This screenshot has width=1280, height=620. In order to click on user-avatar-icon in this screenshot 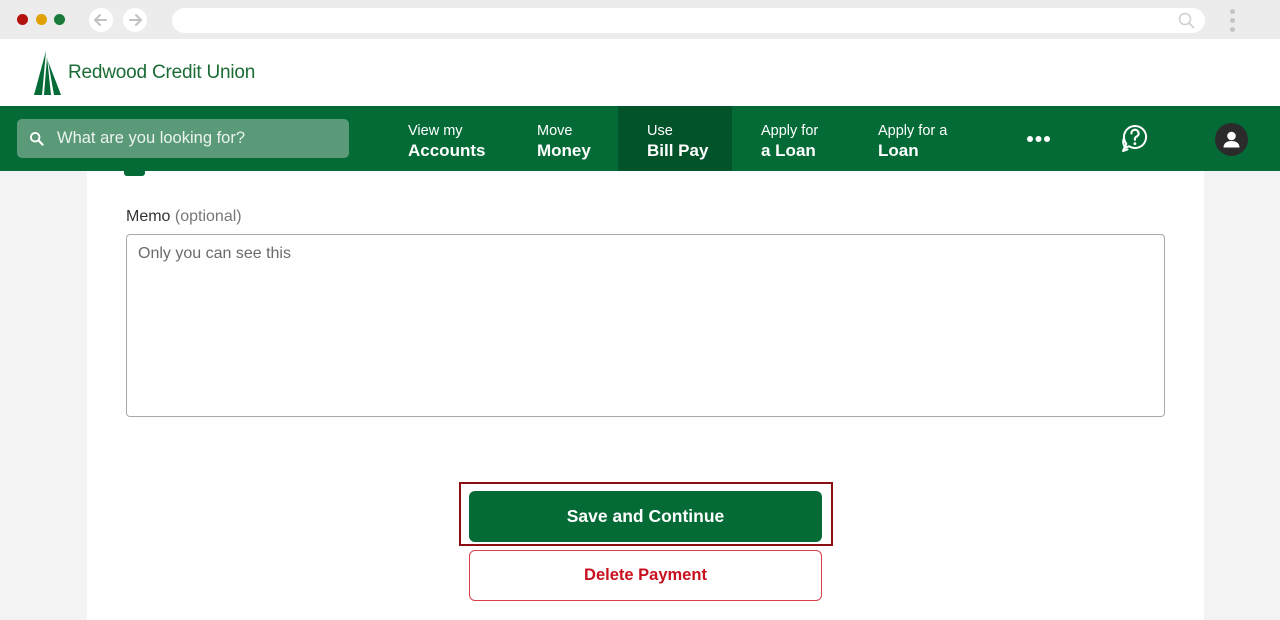, I will do `click(1231, 139)`.